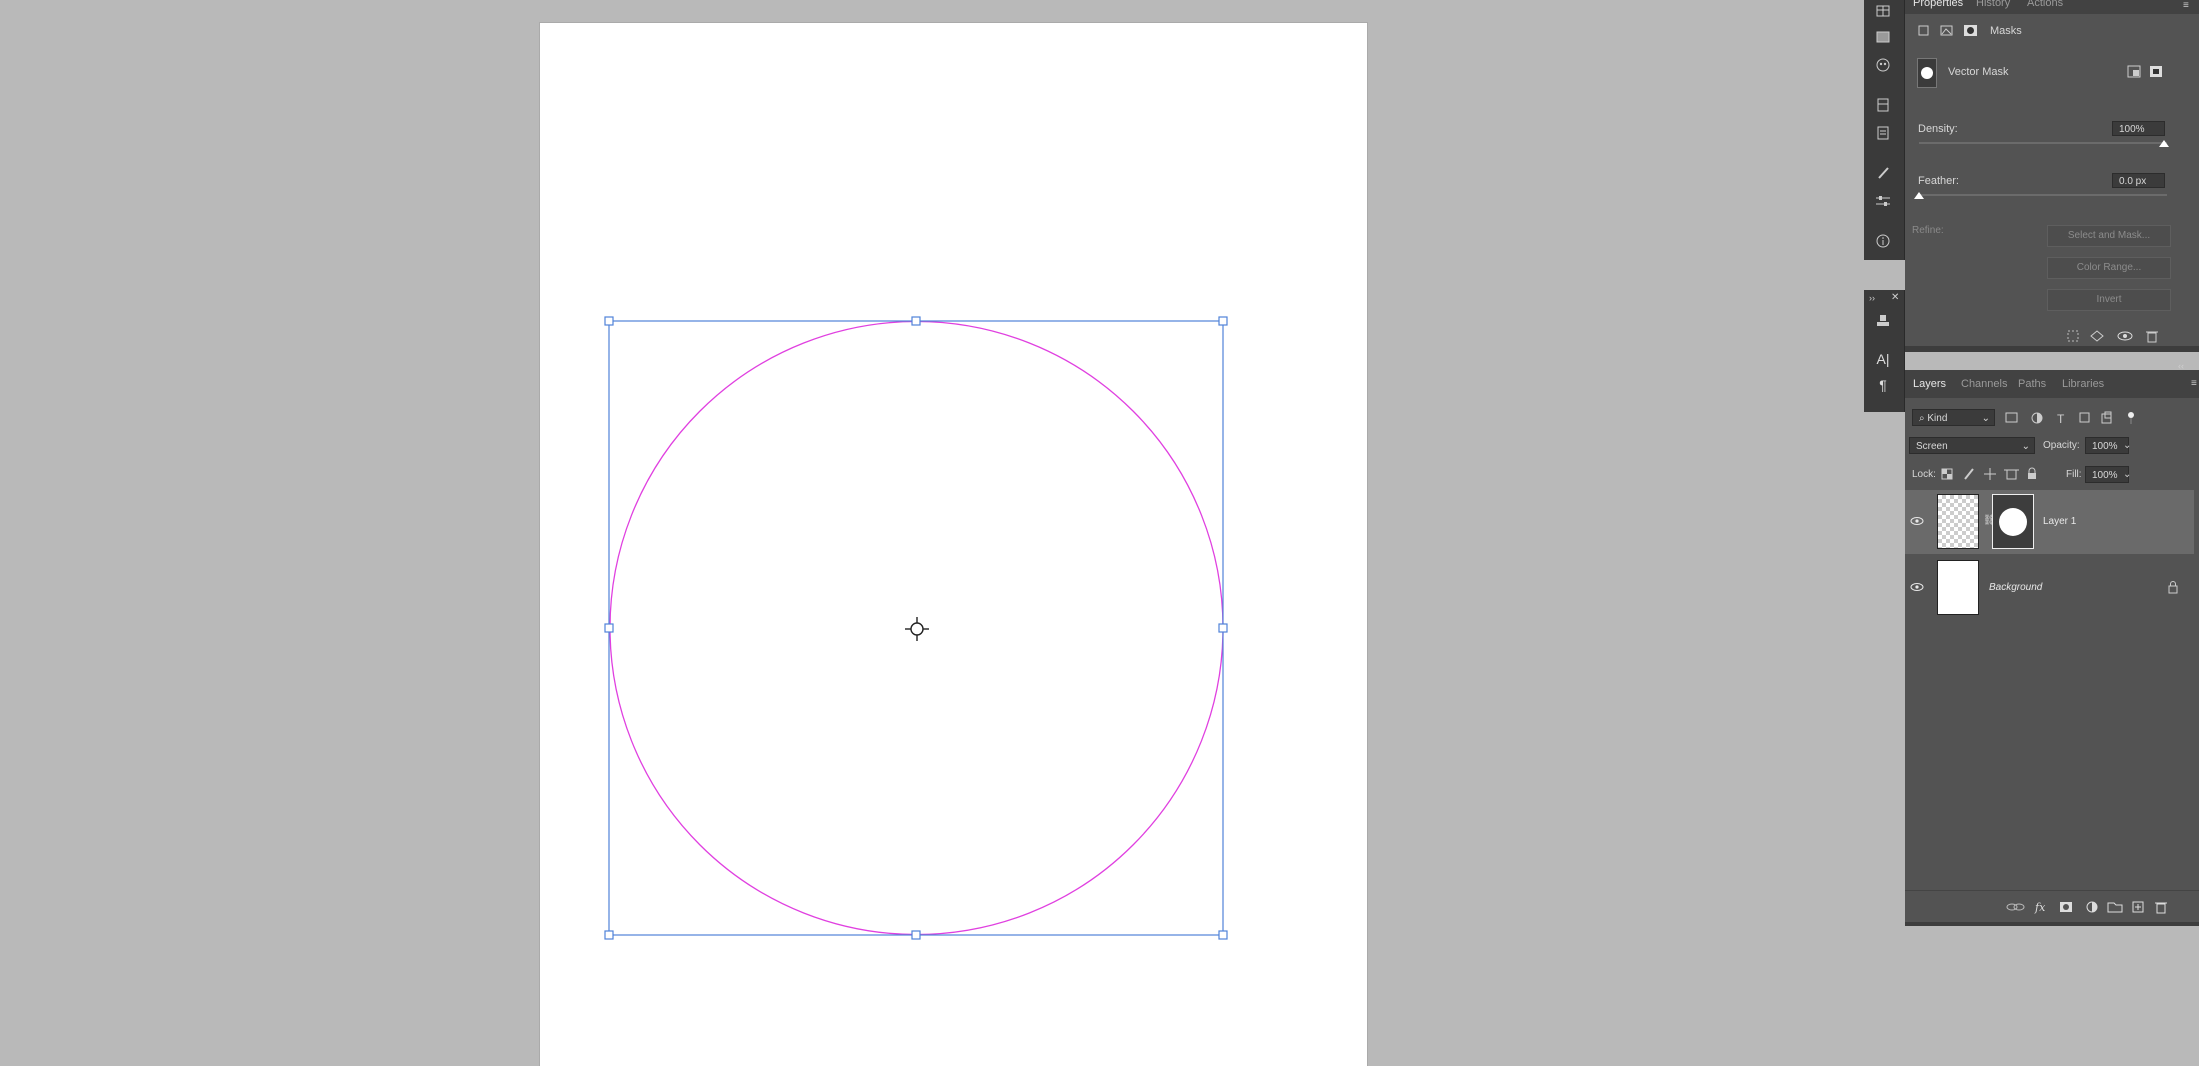  Describe the element at coordinates (2069, 418) in the screenshot. I see `layer-filter-icons: T` at that location.